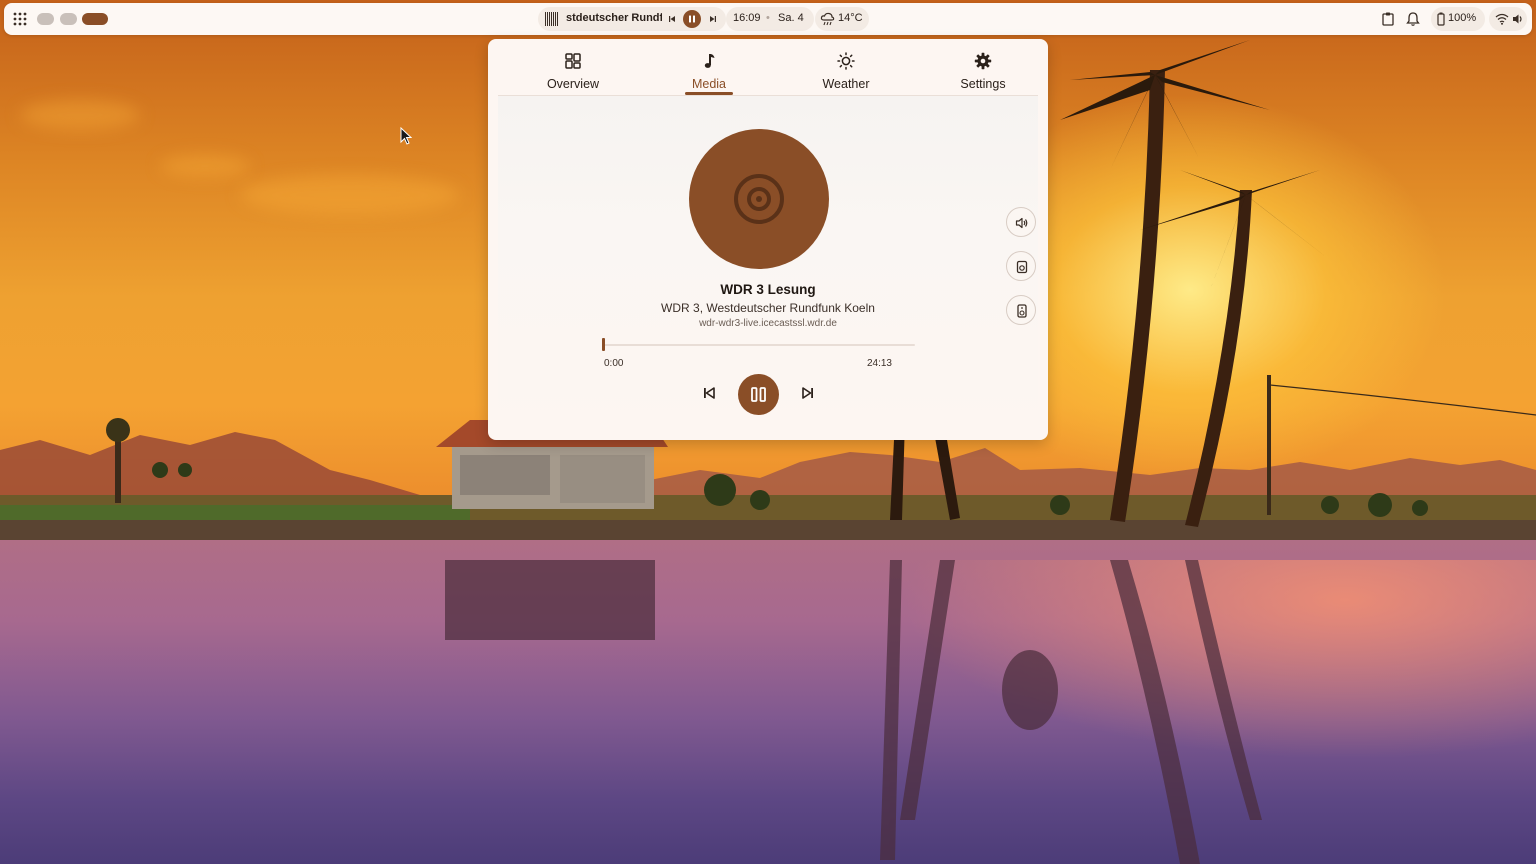  I want to click on album-art, so click(759, 199).